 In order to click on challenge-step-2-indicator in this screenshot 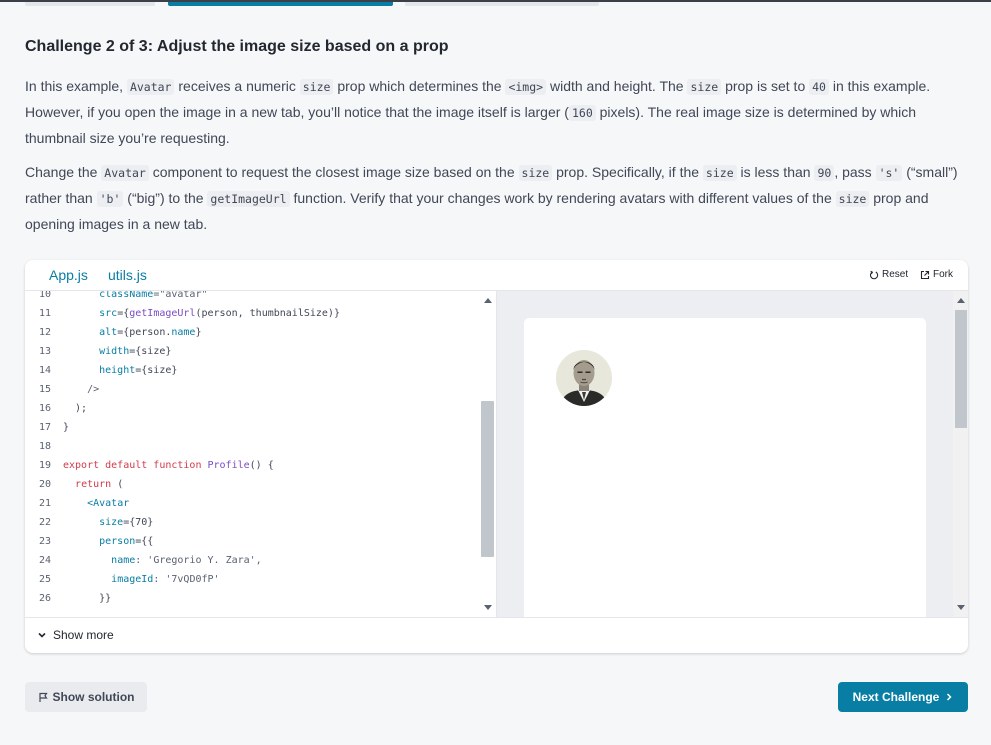, I will do `click(280, 4)`.